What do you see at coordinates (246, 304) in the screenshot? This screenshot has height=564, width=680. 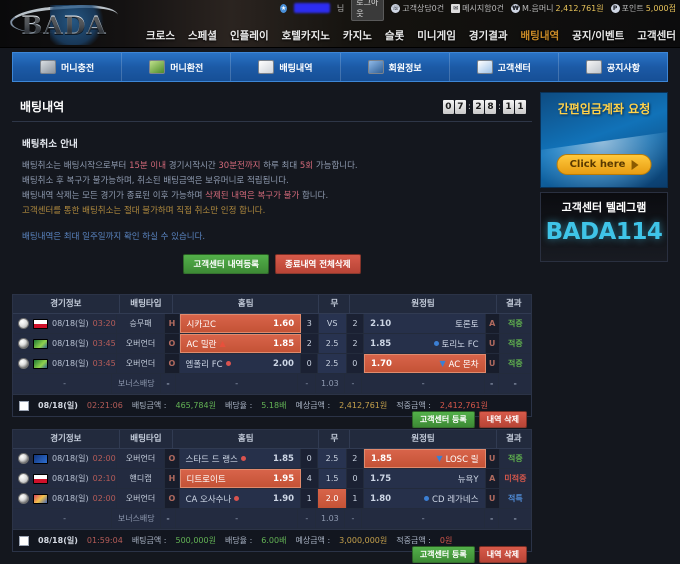 I see `th-home: 홈팀` at bounding box center [246, 304].